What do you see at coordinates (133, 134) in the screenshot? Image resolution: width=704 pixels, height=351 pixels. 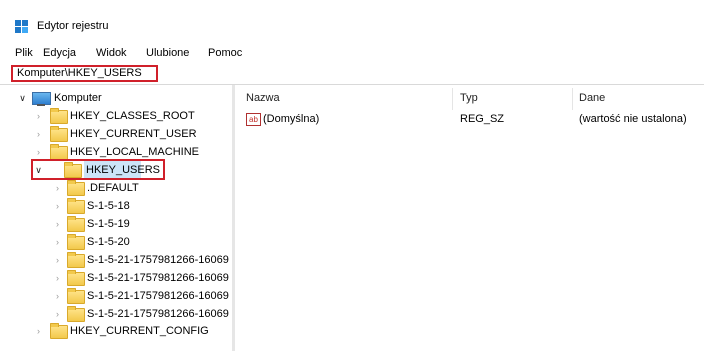 I see `tree-item-label: HKEY_CURRENT_USER` at bounding box center [133, 134].